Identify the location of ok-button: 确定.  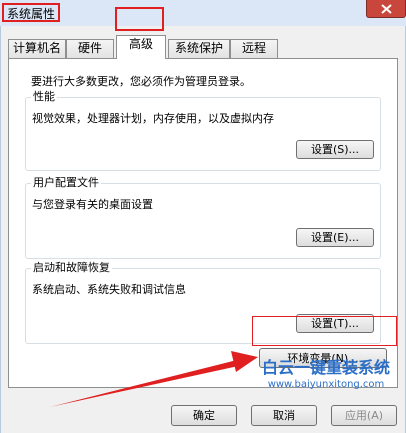
(204, 415).